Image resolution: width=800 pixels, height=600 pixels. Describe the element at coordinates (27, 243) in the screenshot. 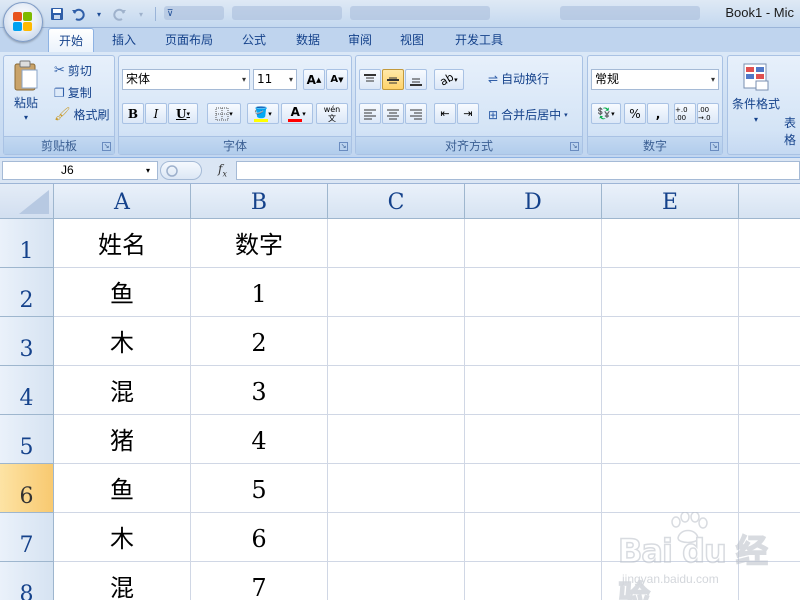

I see `row-header-1: 1` at that location.